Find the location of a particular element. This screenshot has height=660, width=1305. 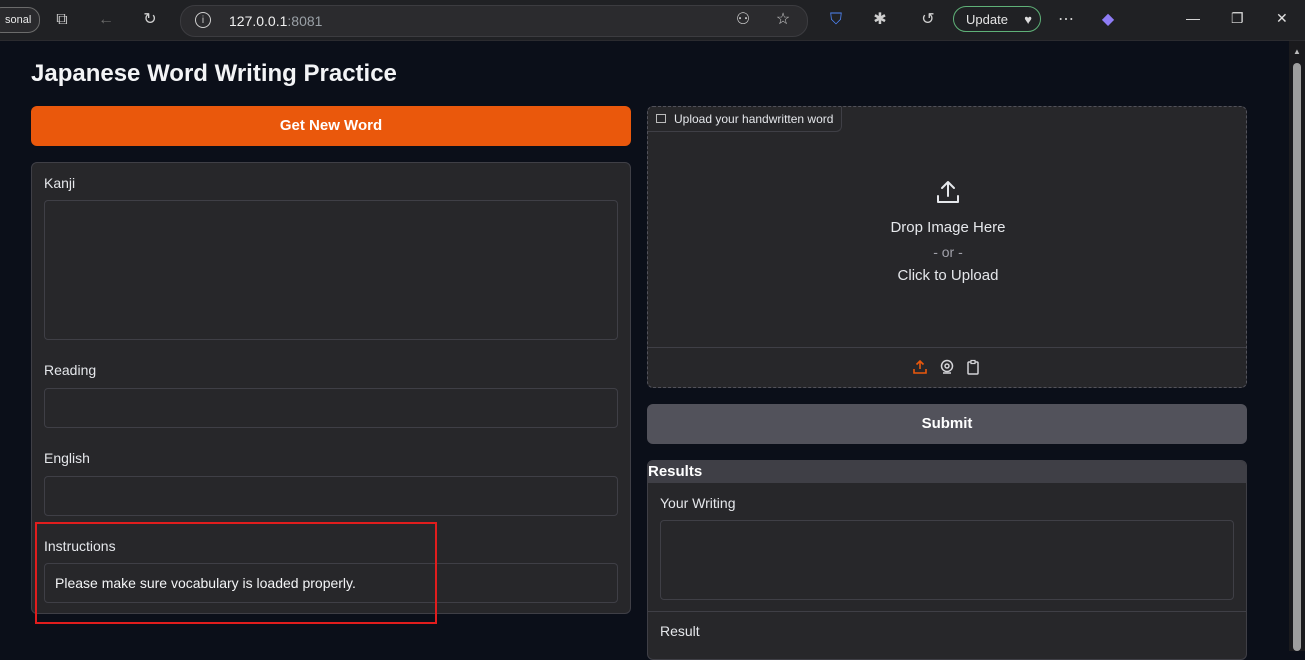

clipboard-icon is located at coordinates (973, 367).